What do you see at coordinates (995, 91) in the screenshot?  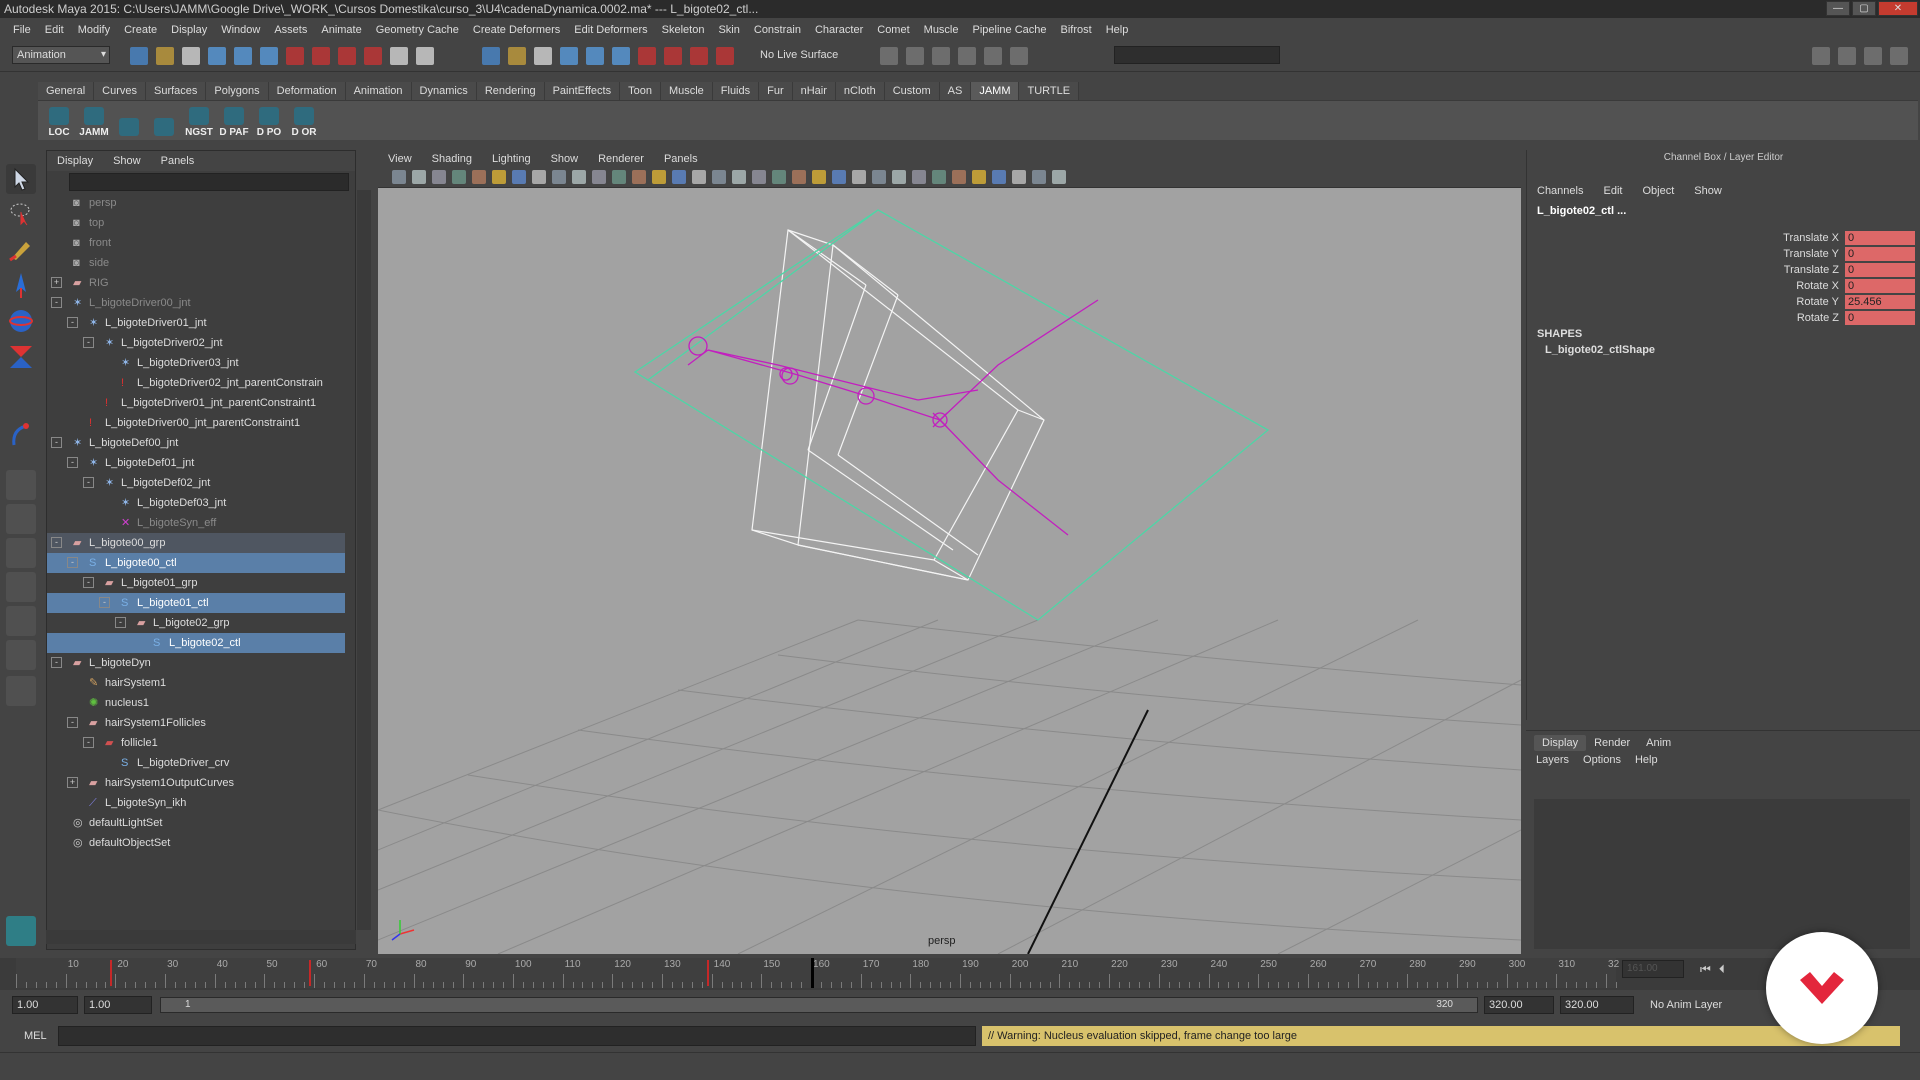 I see `shelf-tab-jamm: JAMM` at bounding box center [995, 91].